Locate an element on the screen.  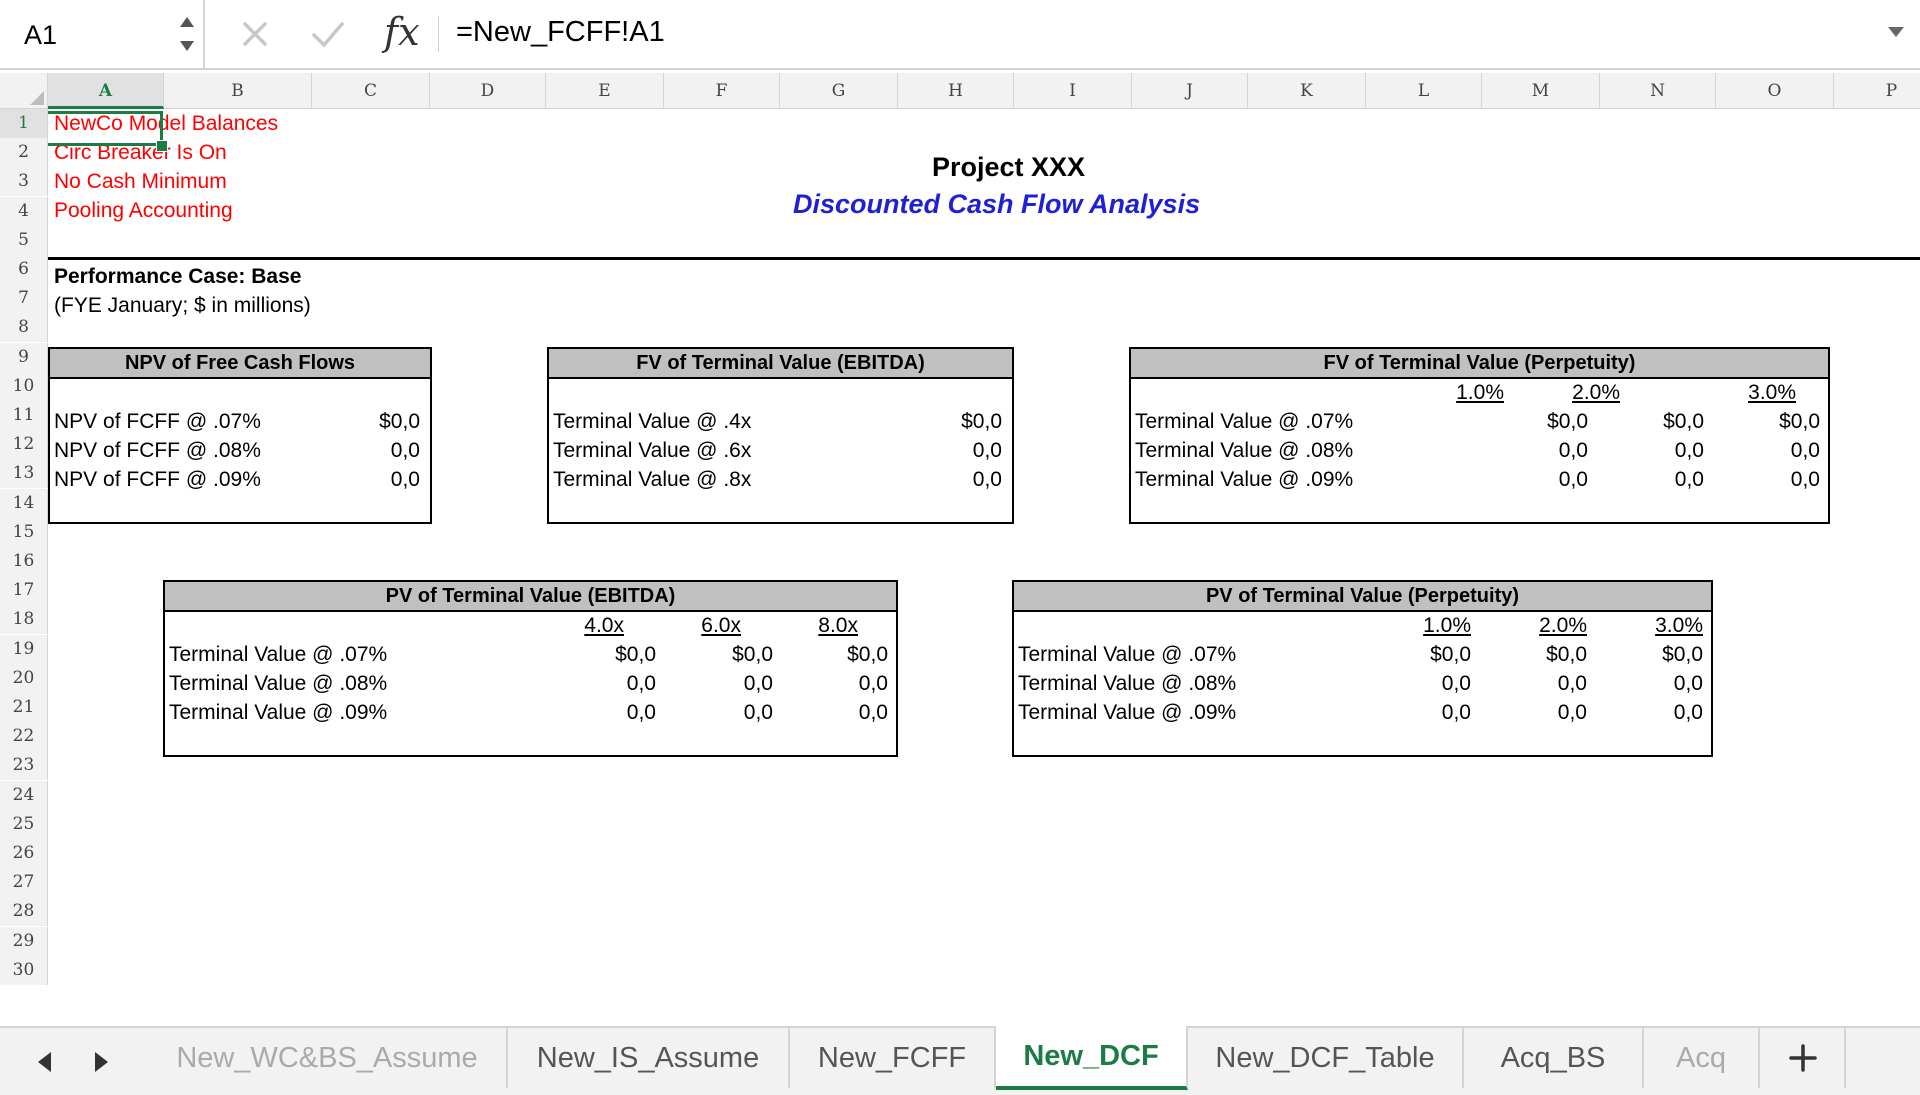
pv-perp-row-label: Terminal Value @ .08% is located at coordinates (1127, 683).